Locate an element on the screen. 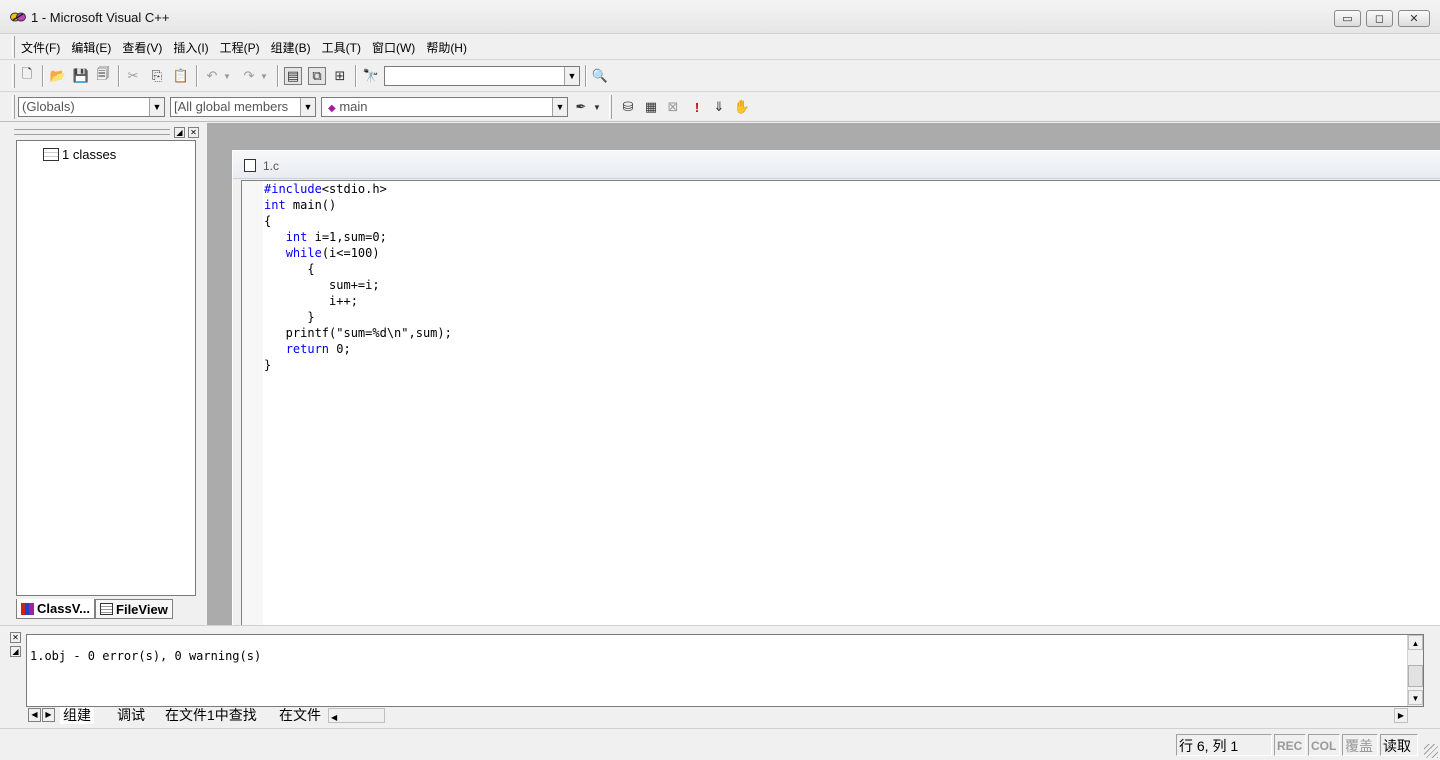 The height and width of the screenshot is (760, 1440). menu-edit: 编辑(E) is located at coordinates (91, 47).